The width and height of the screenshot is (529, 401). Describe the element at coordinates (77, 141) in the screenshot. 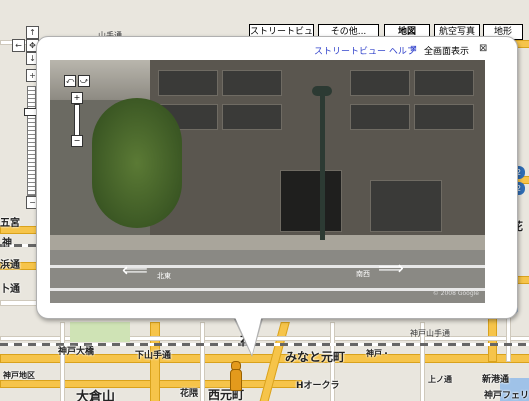

I see `sv-zoom-out-button: −` at that location.